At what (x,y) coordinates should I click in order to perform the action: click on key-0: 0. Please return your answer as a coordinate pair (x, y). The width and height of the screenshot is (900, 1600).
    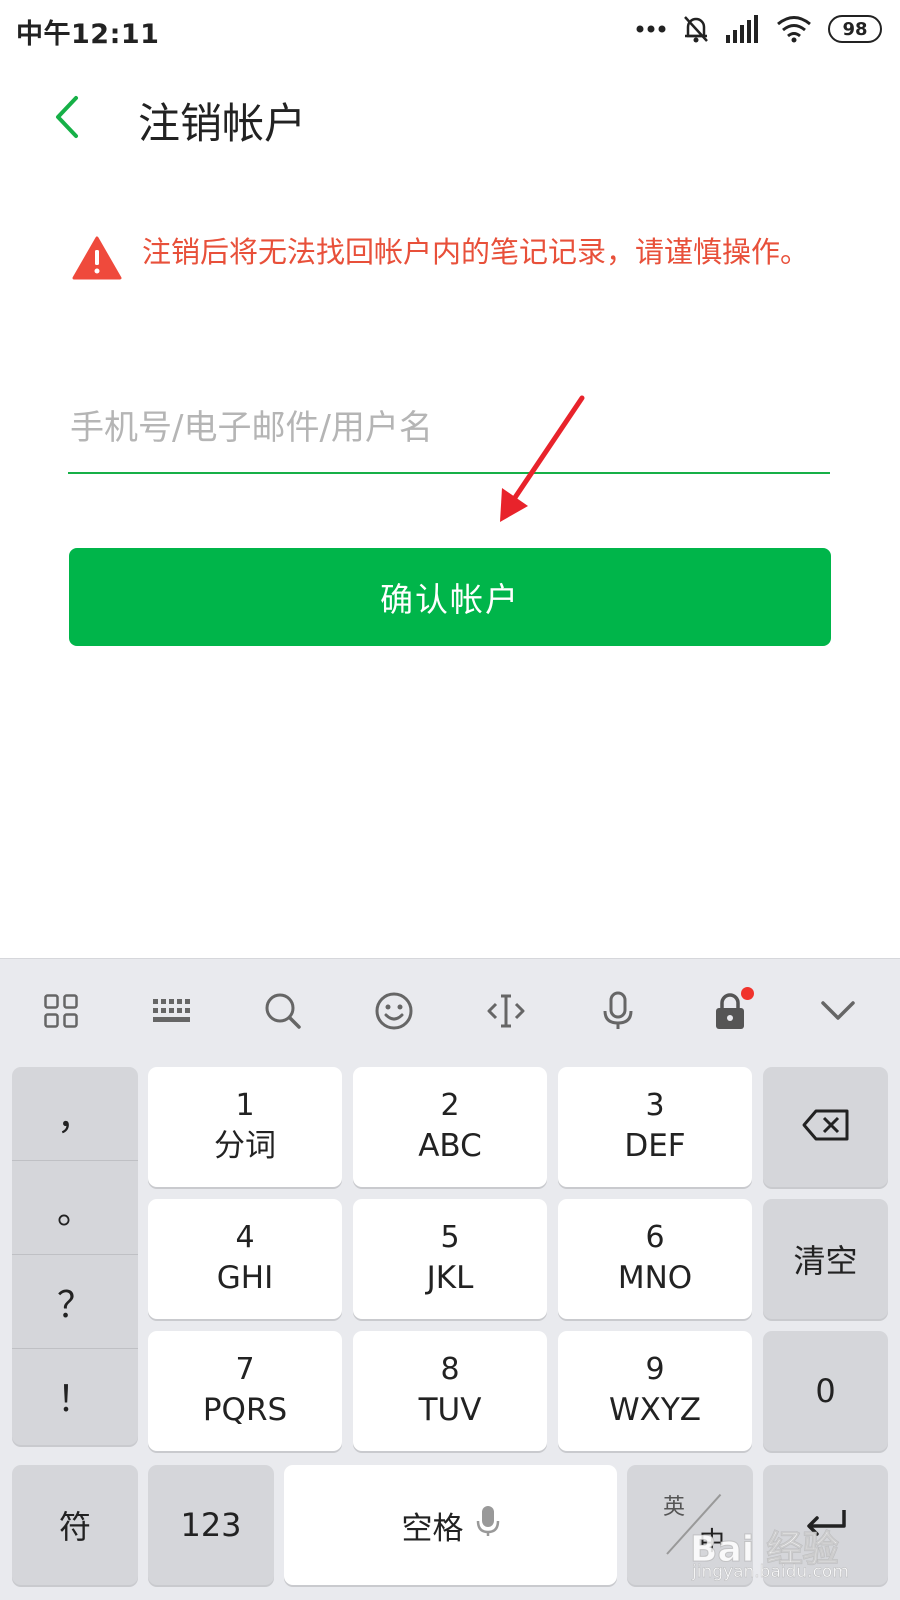
    Looking at the image, I should click on (825, 1391).